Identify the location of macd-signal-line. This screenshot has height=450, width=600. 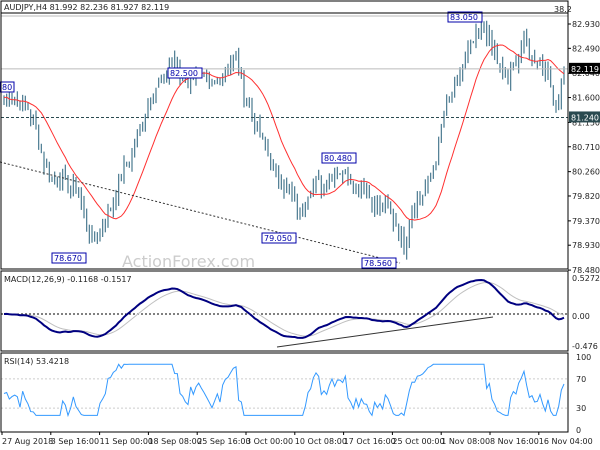
(284, 309).